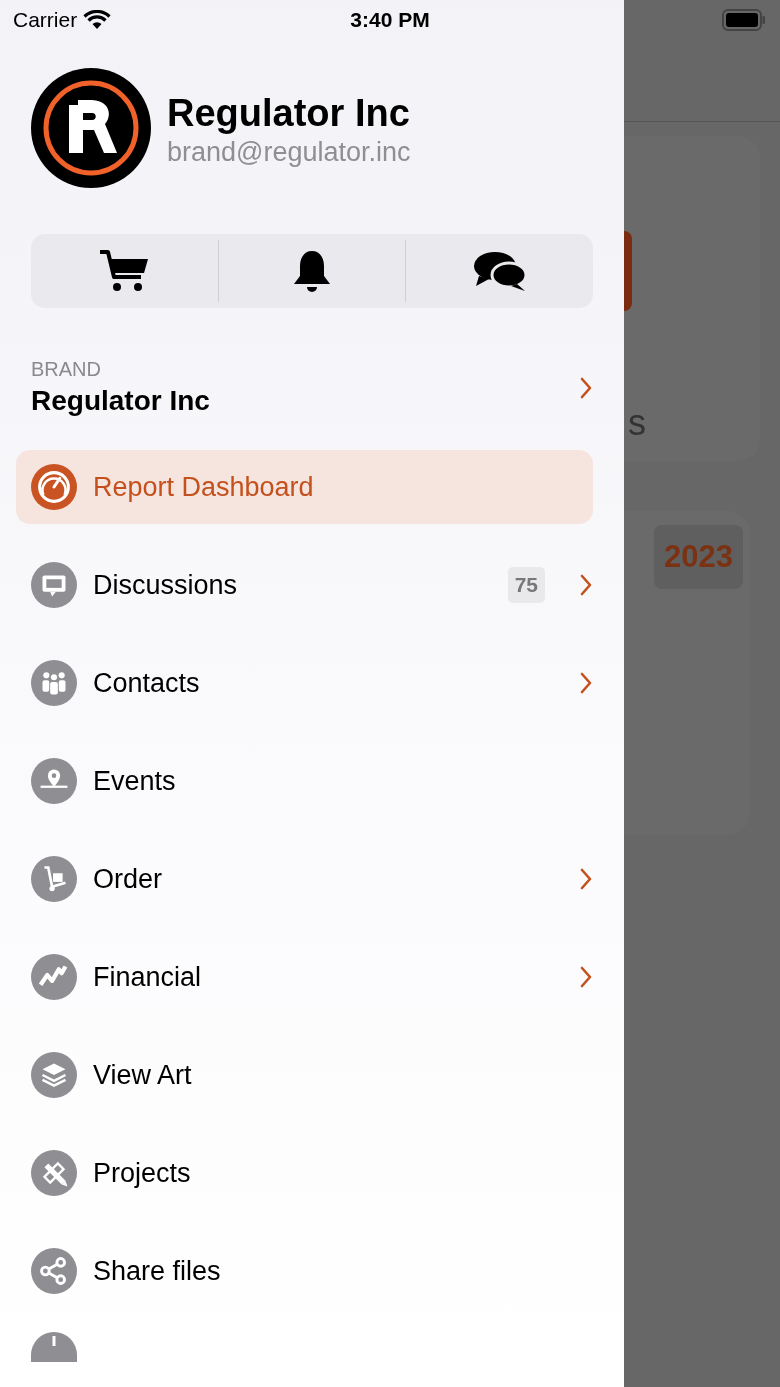 This screenshot has width=780, height=1387. What do you see at coordinates (312, 271) in the screenshot?
I see `bell-icon` at bounding box center [312, 271].